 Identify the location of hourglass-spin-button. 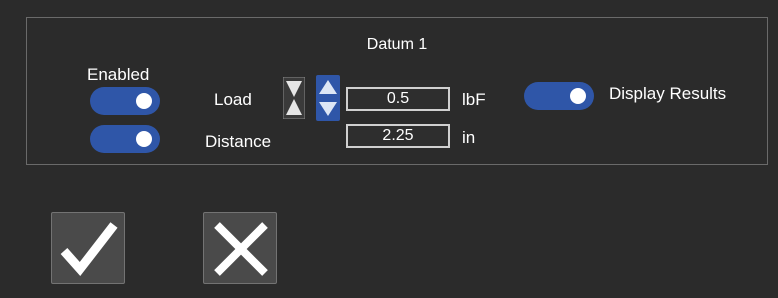
(294, 98).